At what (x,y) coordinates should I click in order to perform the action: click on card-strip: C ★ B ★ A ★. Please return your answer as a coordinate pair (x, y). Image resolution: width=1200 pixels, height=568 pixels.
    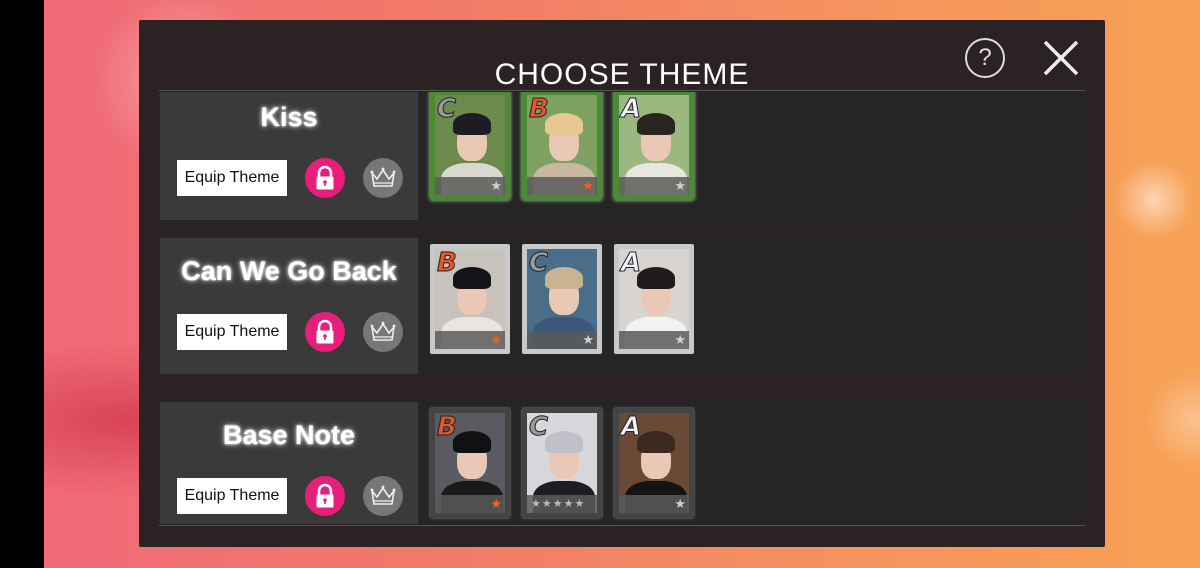
    Looking at the image, I should click on (751, 156).